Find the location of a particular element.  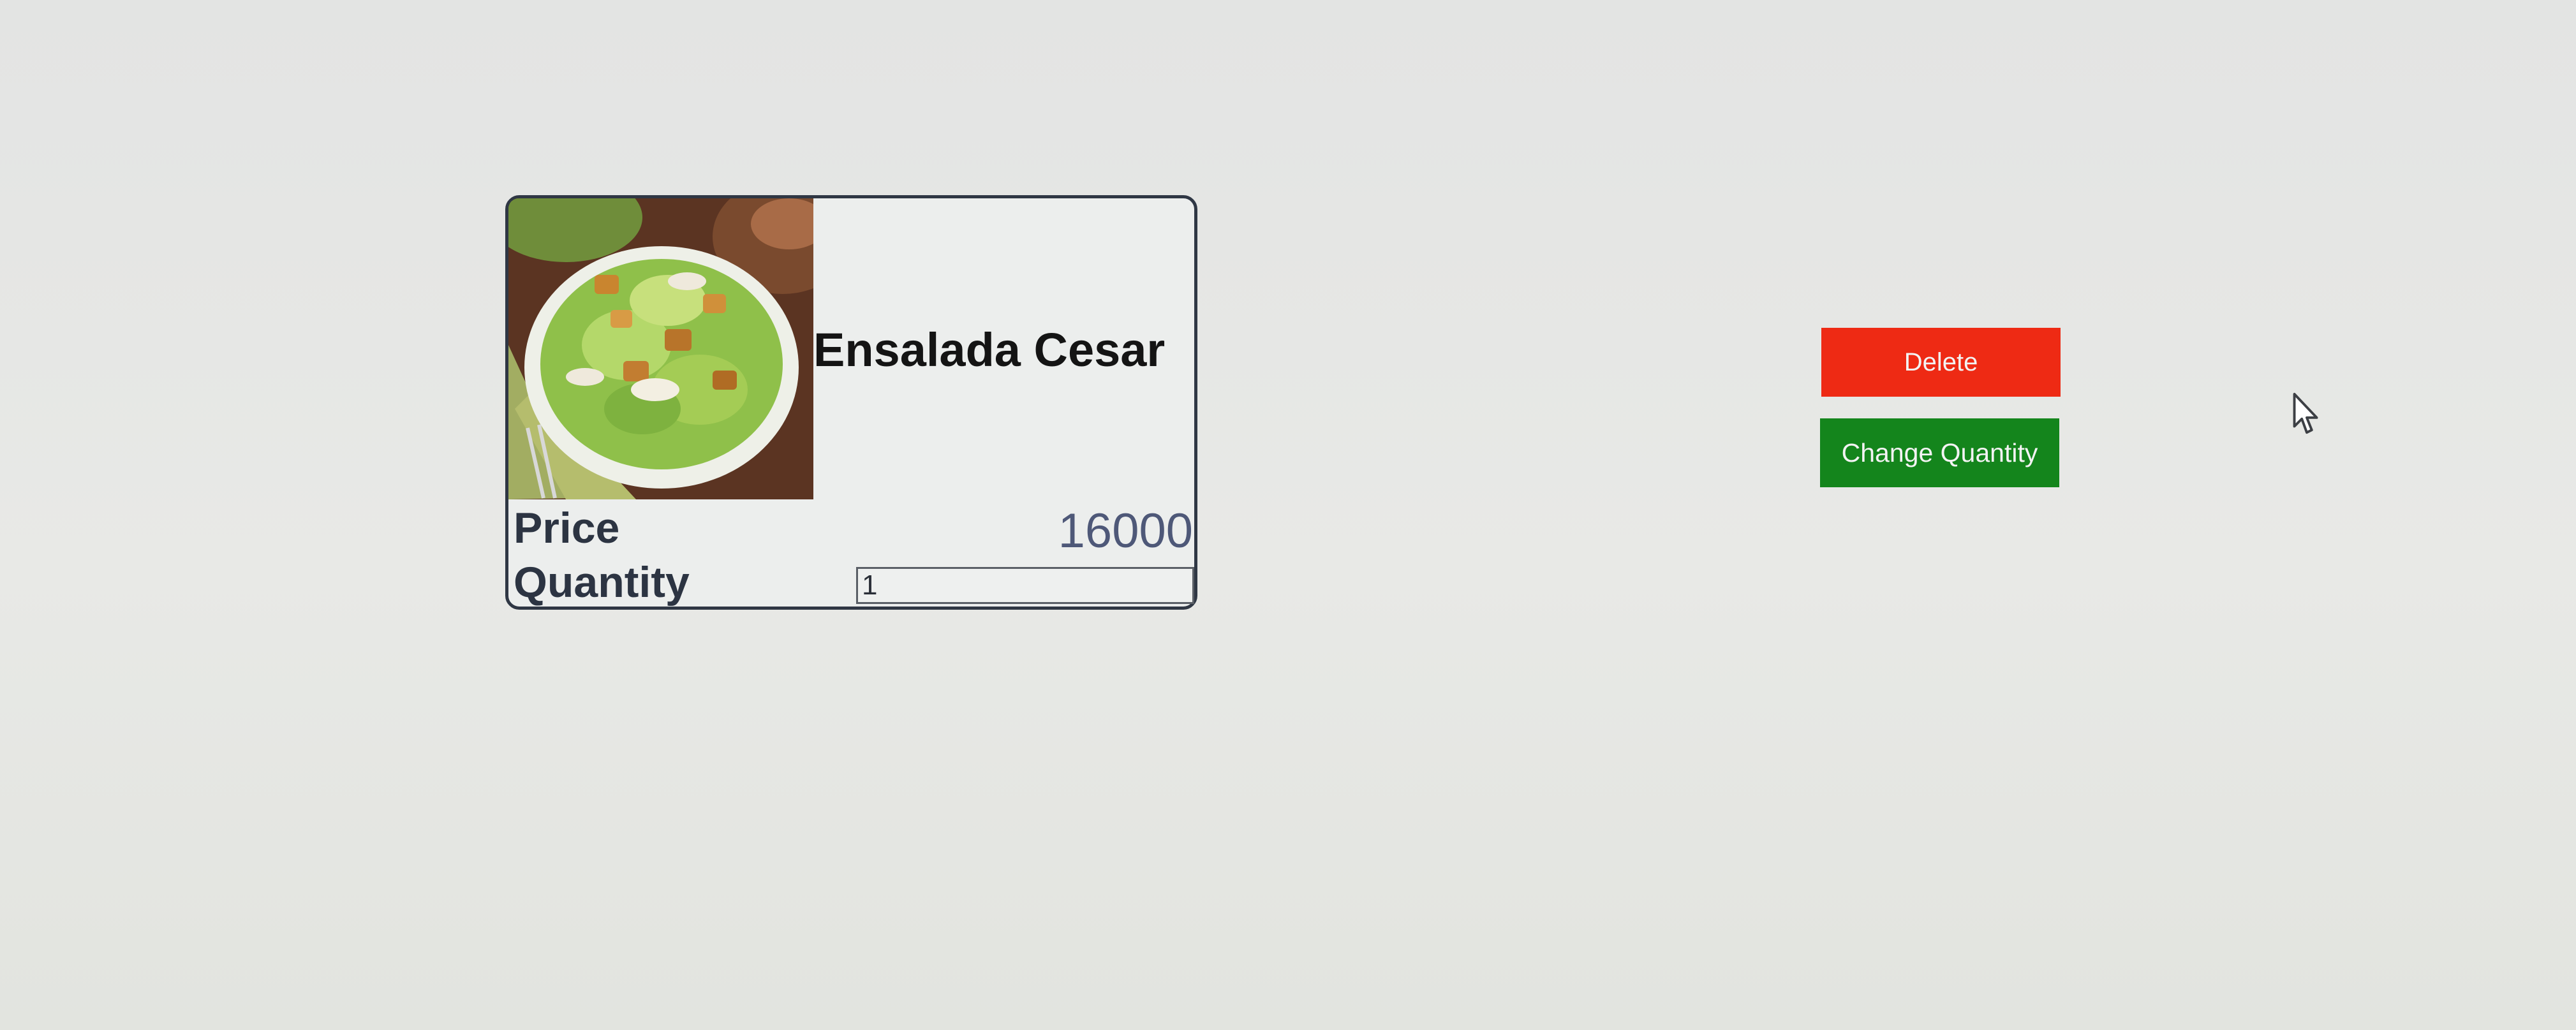

change-quantity-button: Change Quantity is located at coordinates (1939, 452).